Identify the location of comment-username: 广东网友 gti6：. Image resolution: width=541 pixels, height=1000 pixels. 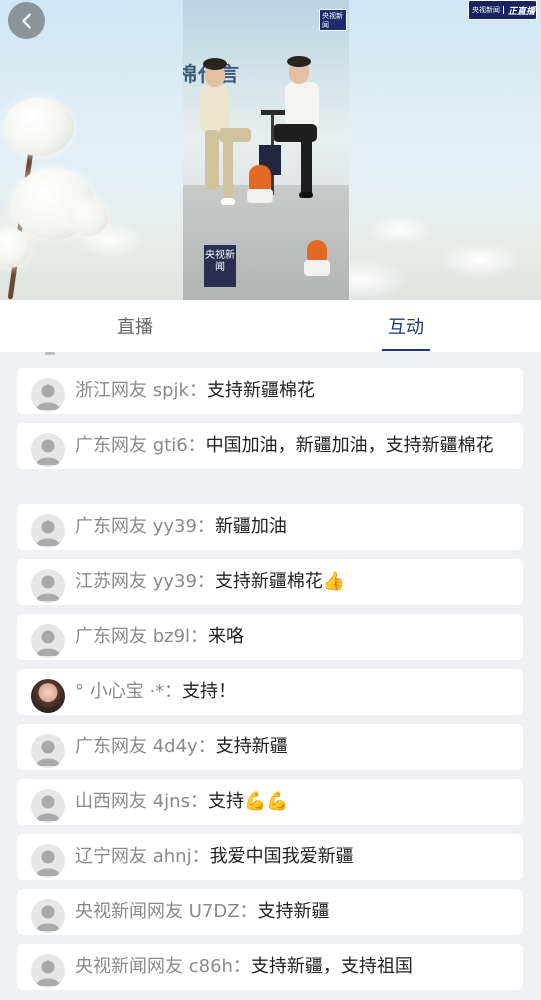
(140, 445).